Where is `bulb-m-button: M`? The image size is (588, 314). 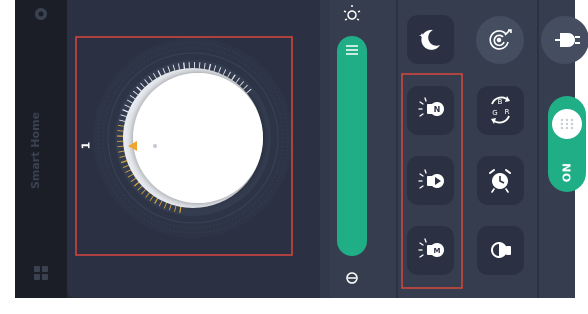
bulb-m-button: M is located at coordinates (430, 250).